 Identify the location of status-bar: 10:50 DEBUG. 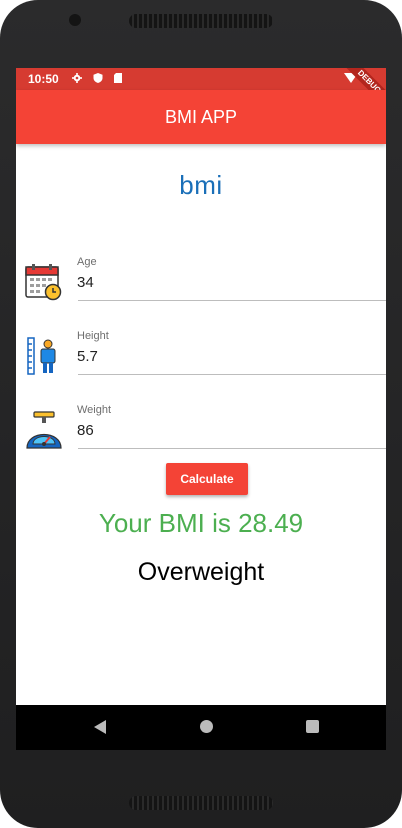
(201, 90).